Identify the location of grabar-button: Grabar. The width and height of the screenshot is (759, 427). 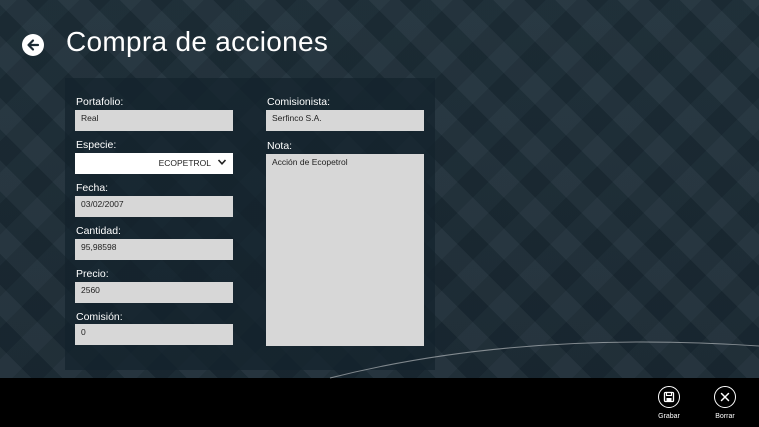
(669, 403).